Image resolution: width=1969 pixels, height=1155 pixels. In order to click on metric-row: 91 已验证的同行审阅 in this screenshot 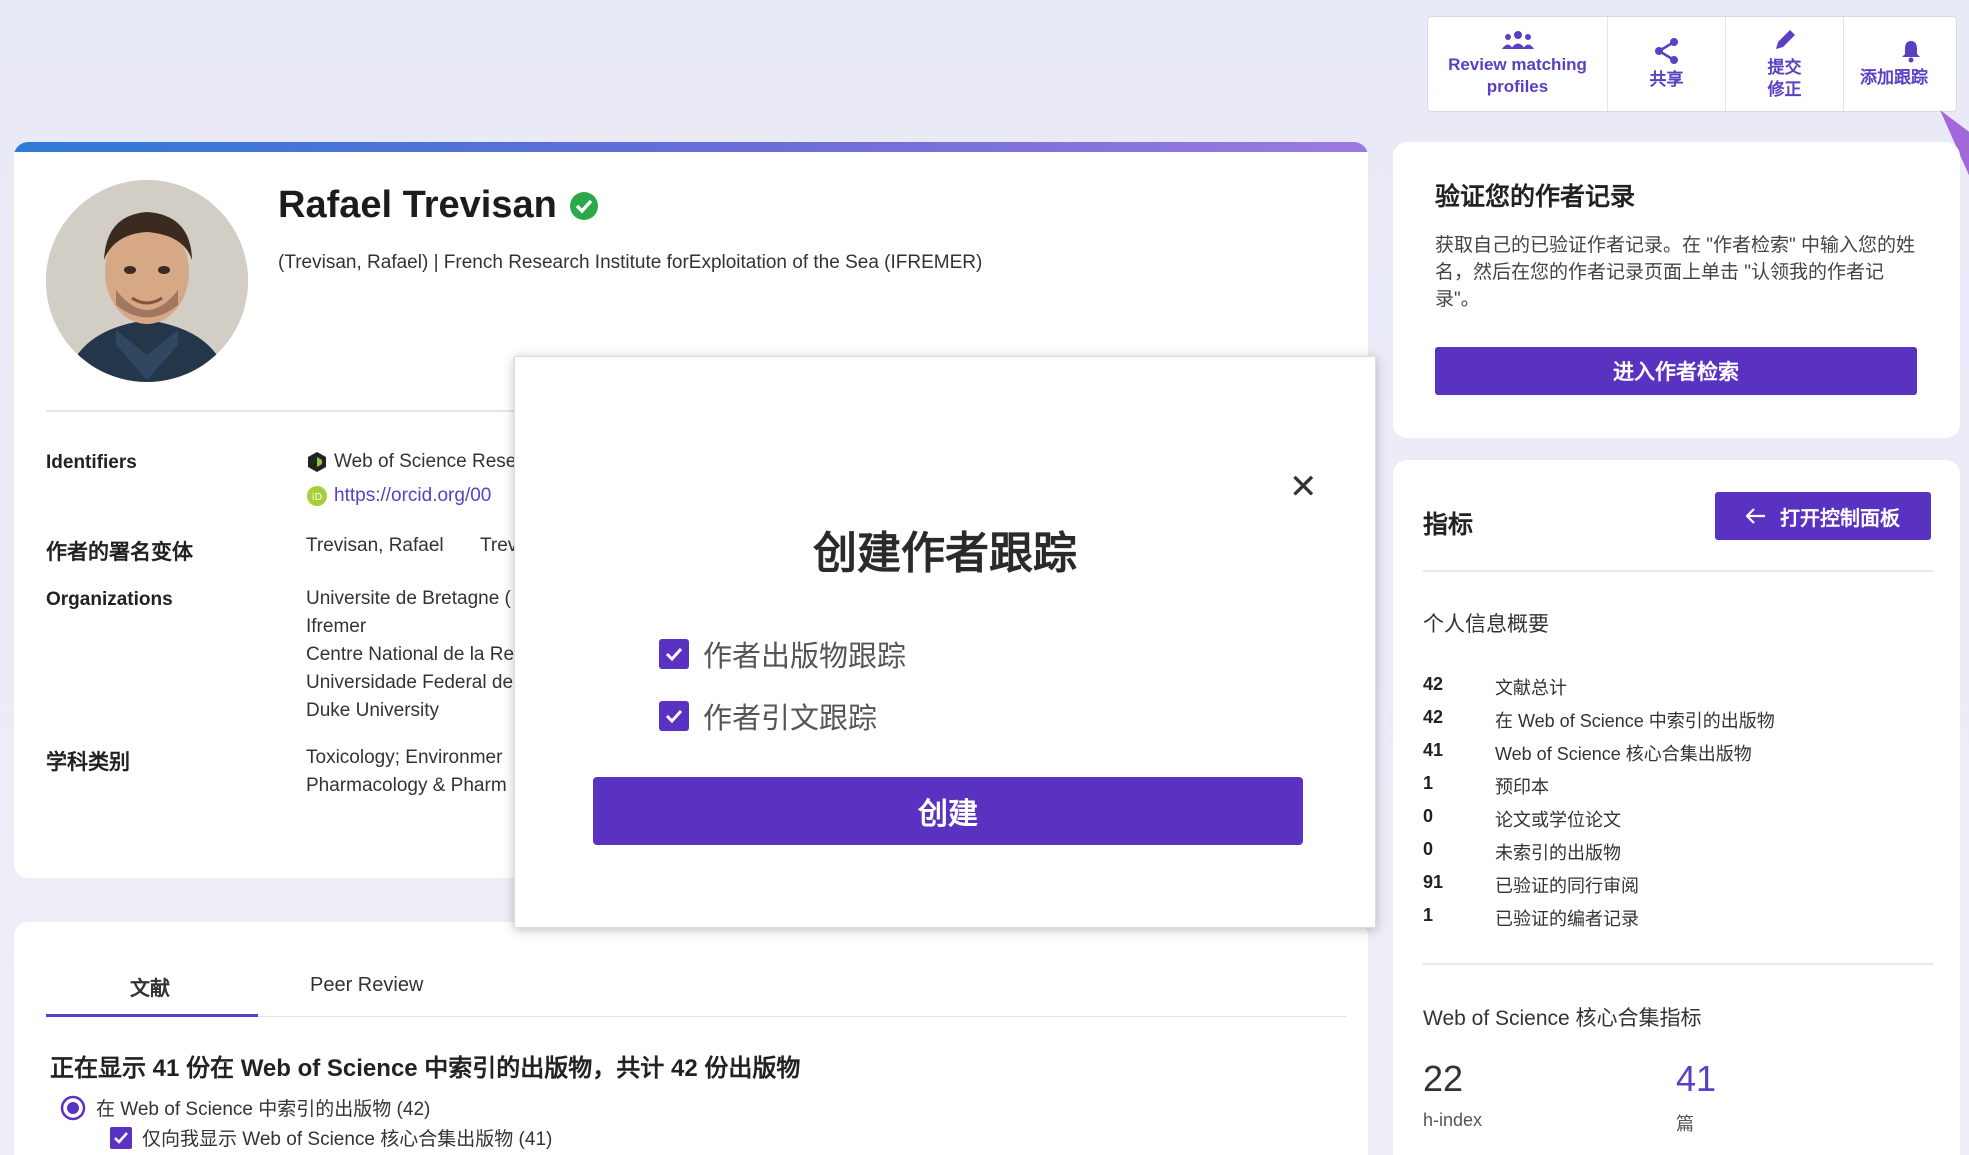, I will do `click(1531, 885)`.